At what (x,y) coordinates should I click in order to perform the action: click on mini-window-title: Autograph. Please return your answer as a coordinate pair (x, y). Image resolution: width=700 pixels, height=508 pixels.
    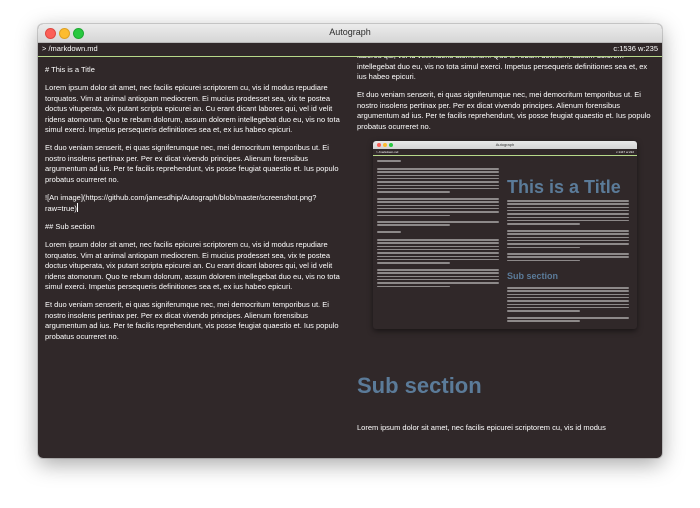
    Looking at the image, I should click on (505, 144).